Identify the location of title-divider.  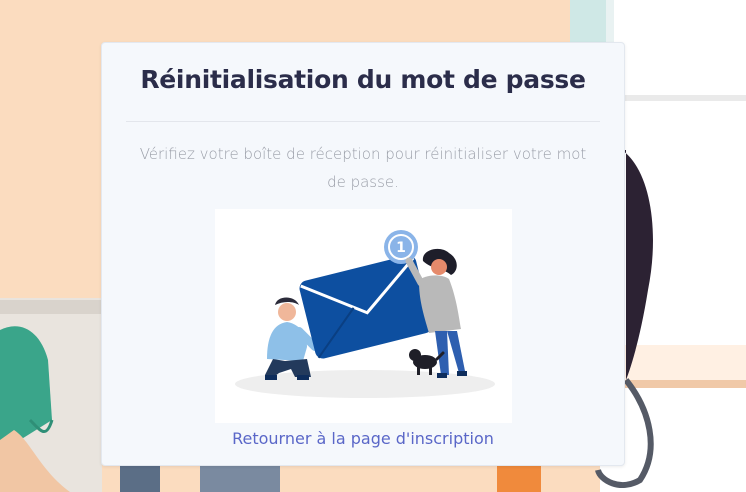
(363, 121).